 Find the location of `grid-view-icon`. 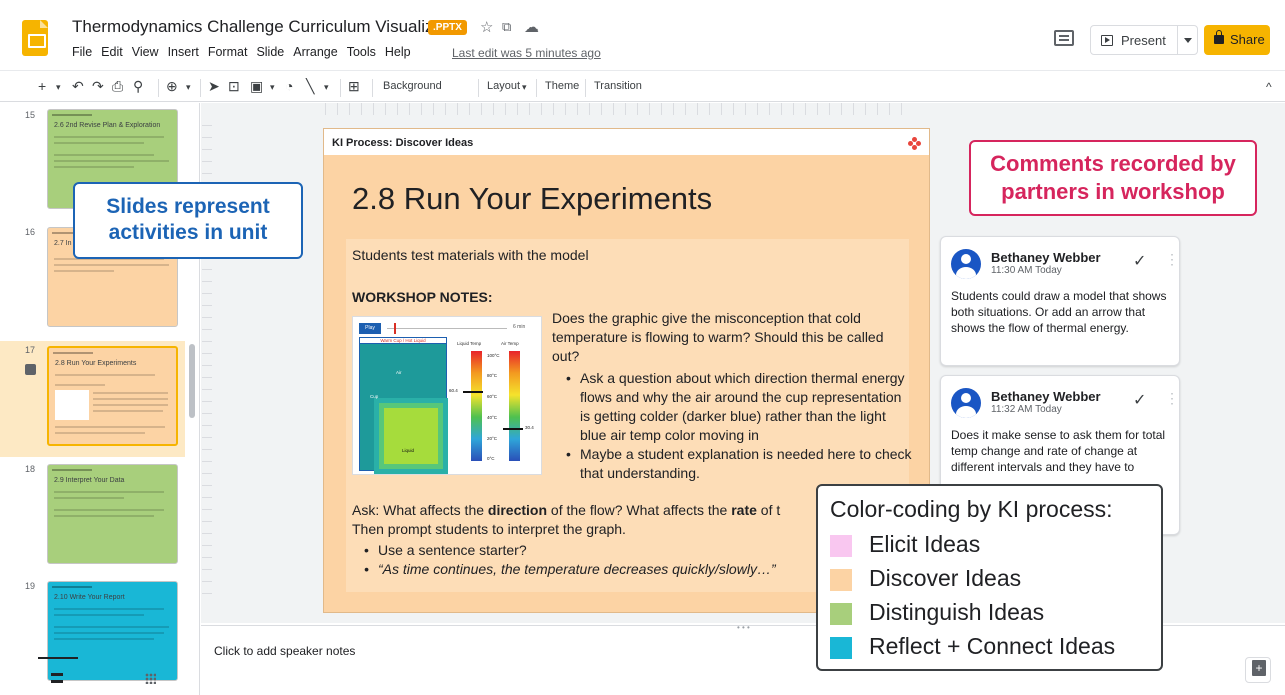

grid-view-icon is located at coordinates (150, 678).